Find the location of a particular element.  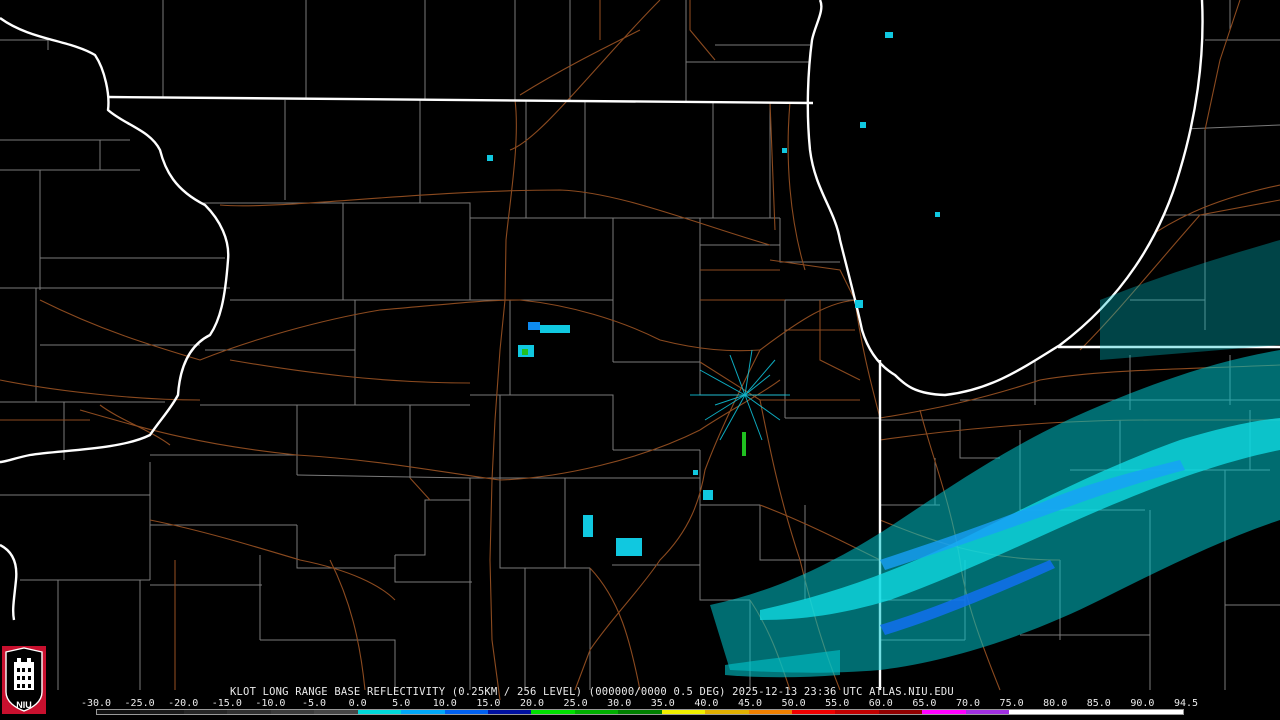

color-scale-bar is located at coordinates (640, 712).